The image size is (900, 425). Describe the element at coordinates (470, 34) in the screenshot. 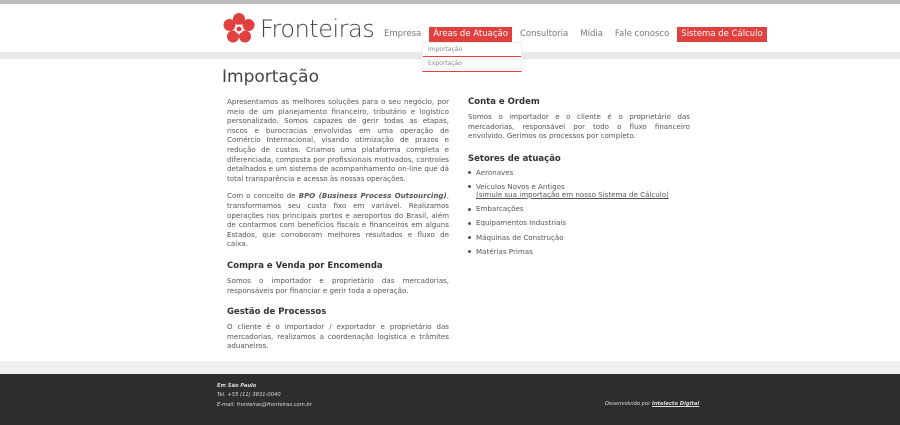

I see `nav-areas-de-atuacao: Áreas de Atuação` at that location.